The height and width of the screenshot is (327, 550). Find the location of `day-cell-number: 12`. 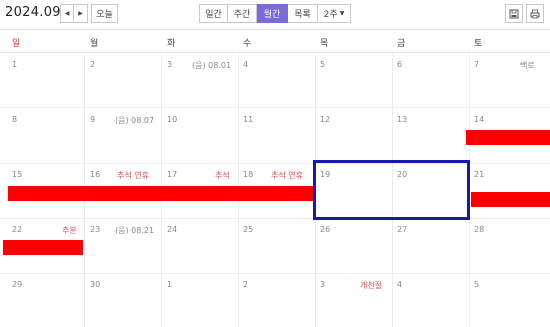

day-cell-number: 12 is located at coordinates (325, 119).